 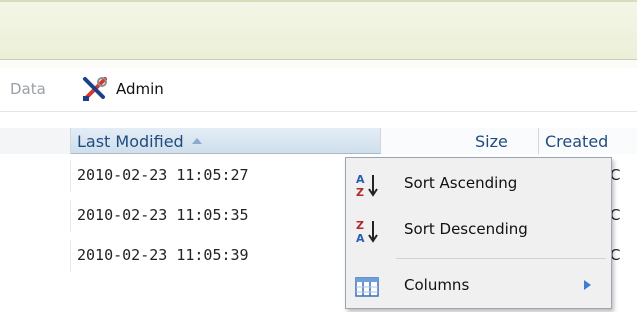 I want to click on grid-spacer, so click(x=318, y=120).